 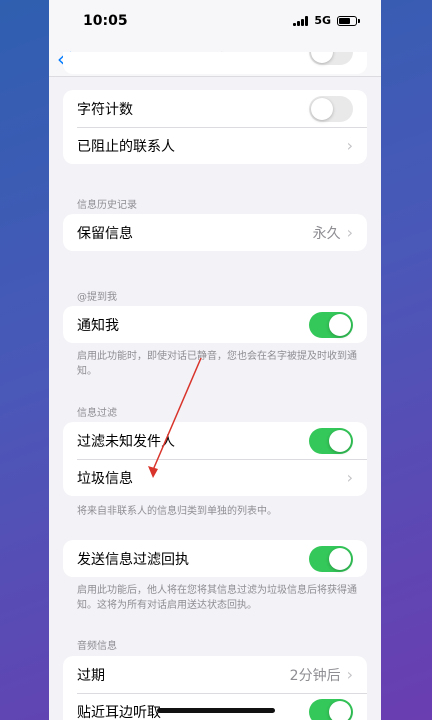 I want to click on status-indicators: 5G, so click(x=326, y=20).